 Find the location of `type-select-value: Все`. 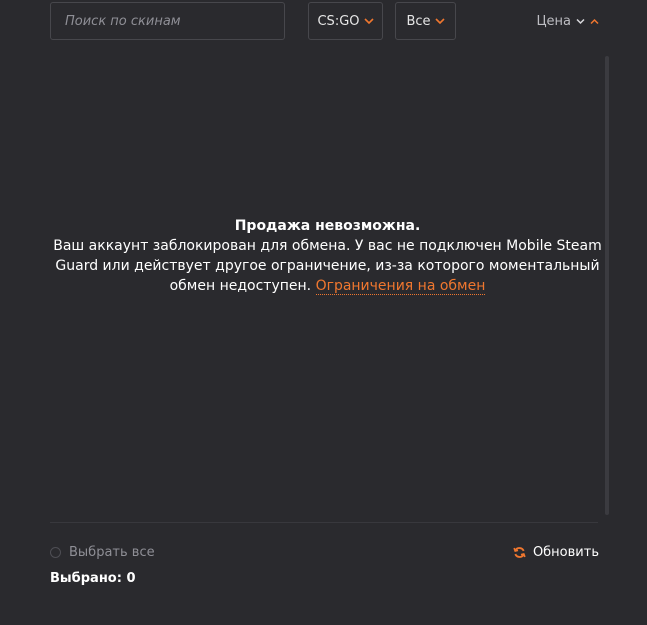

type-select-value: Все is located at coordinates (418, 21).